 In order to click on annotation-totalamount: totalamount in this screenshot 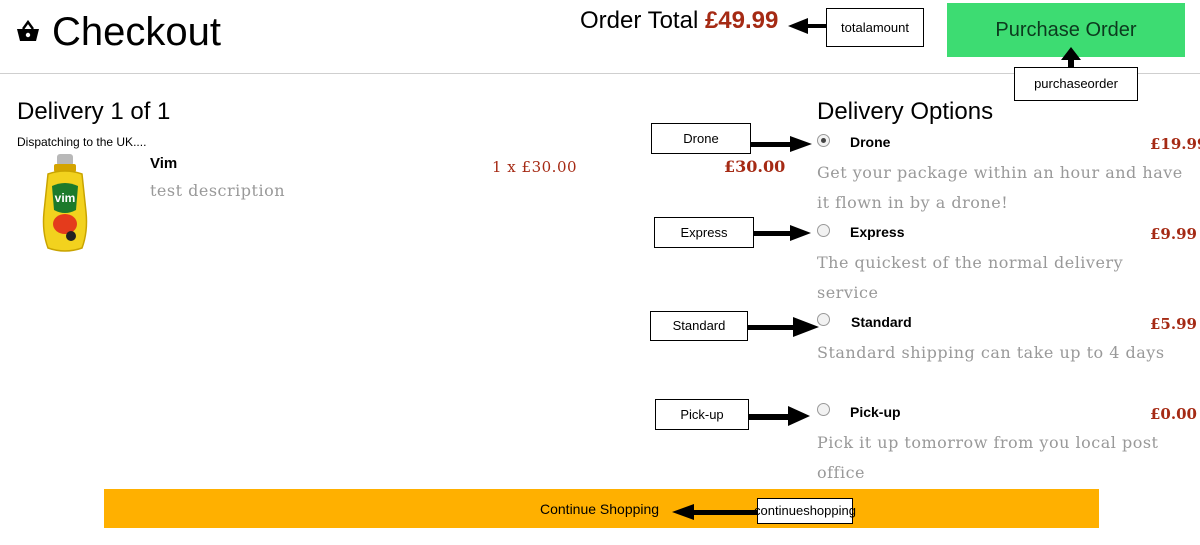, I will do `click(875, 27)`.